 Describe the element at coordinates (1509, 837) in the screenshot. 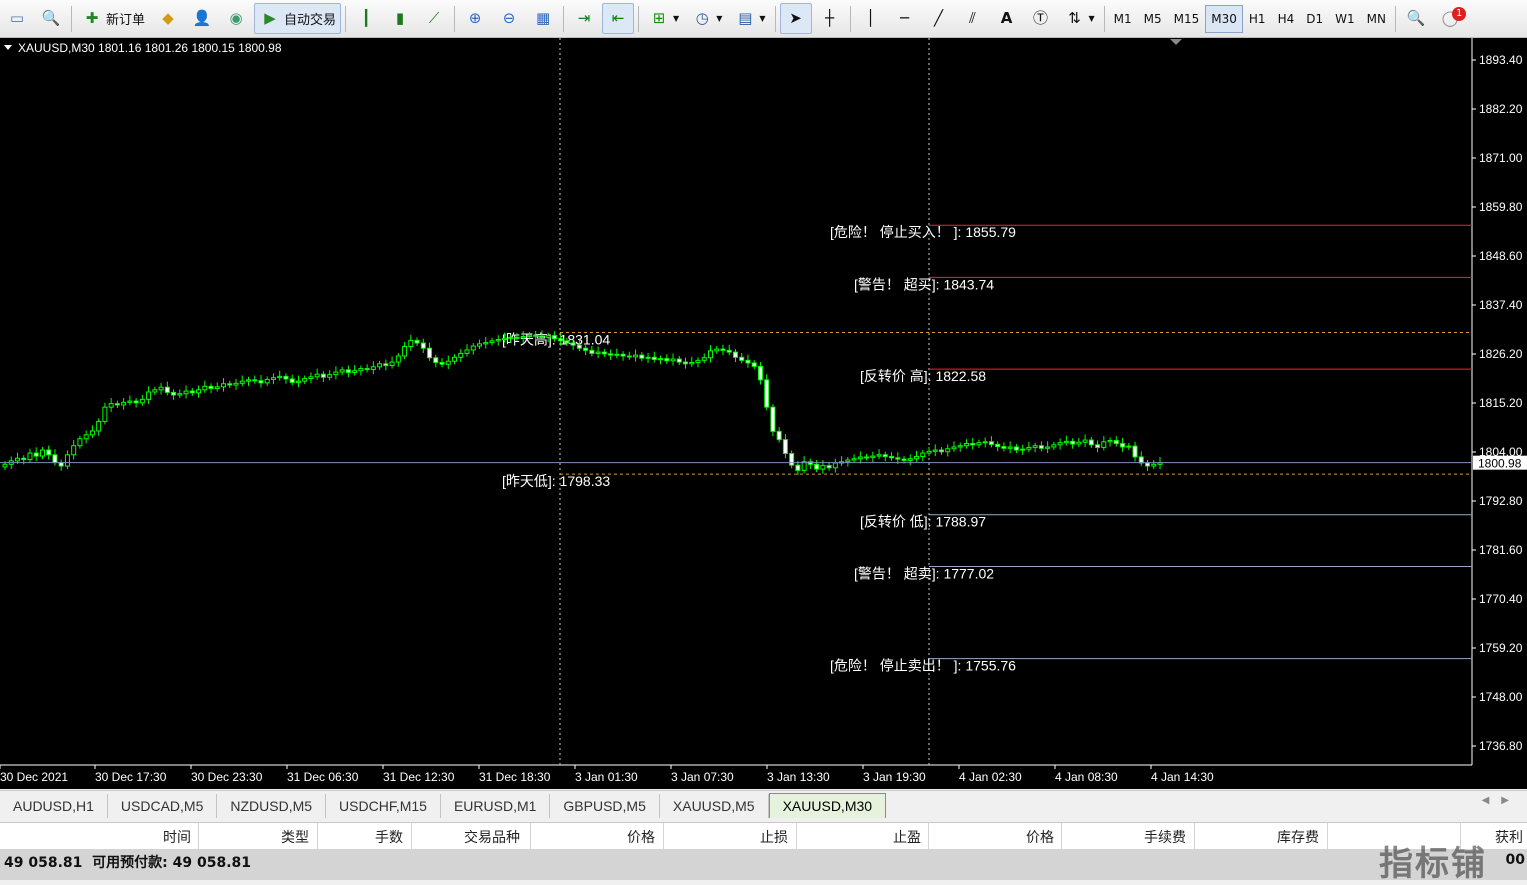

I see `column-header: 获利` at that location.